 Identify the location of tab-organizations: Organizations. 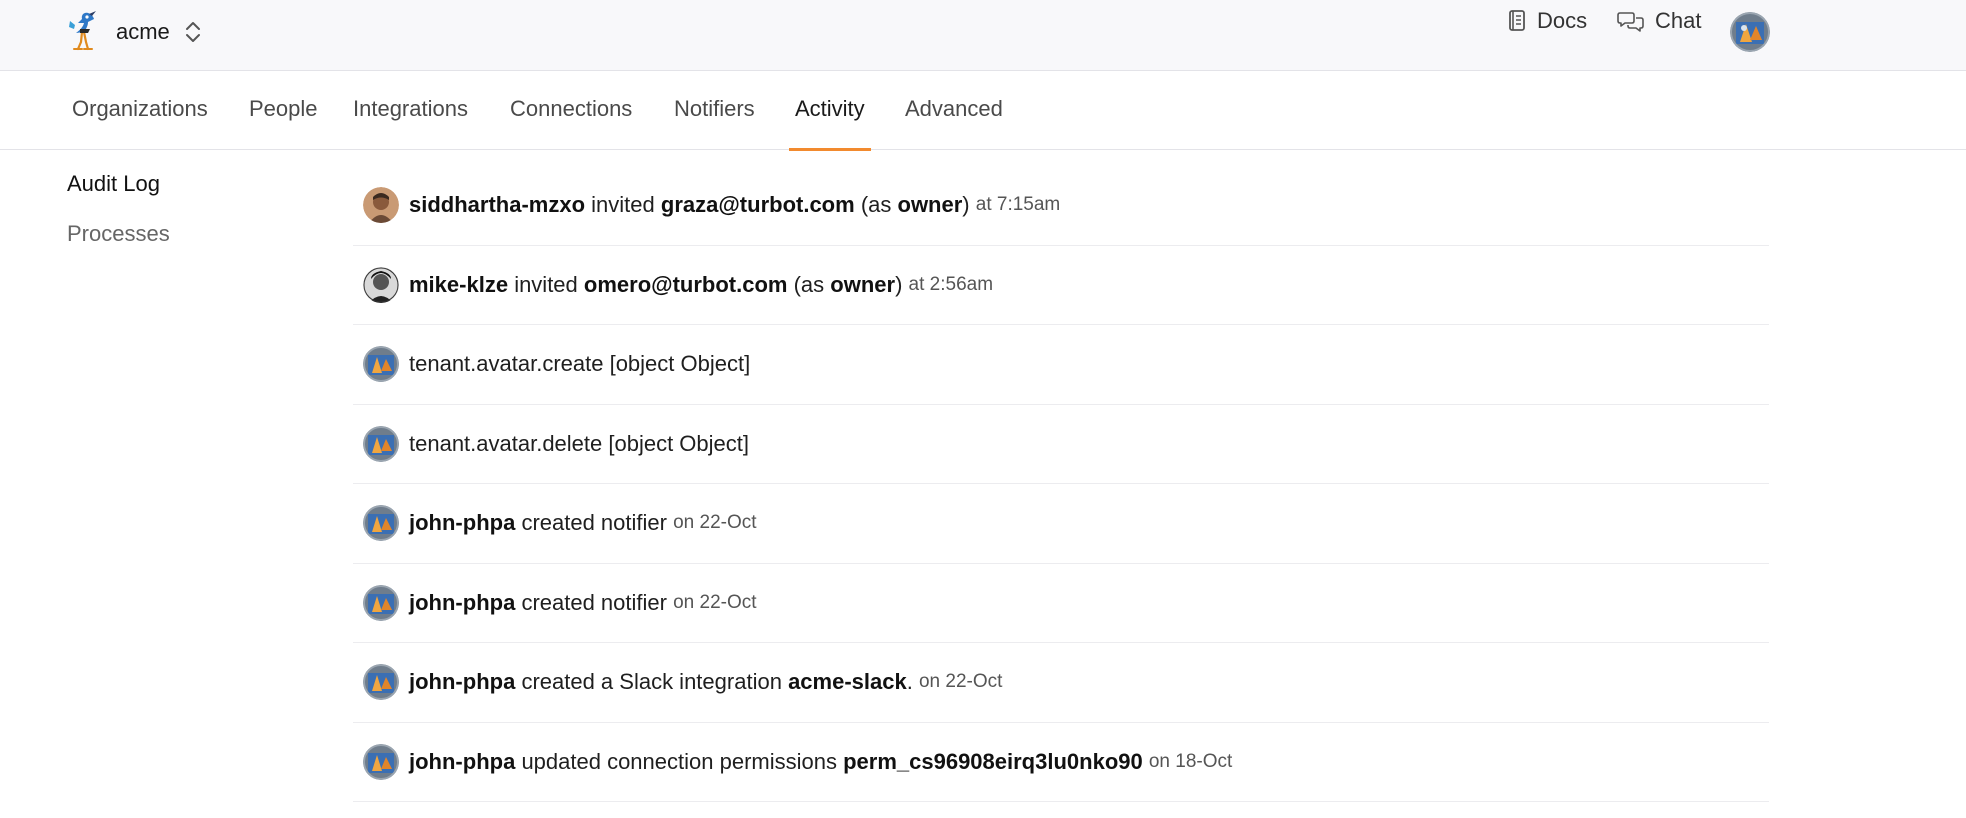
(140, 110).